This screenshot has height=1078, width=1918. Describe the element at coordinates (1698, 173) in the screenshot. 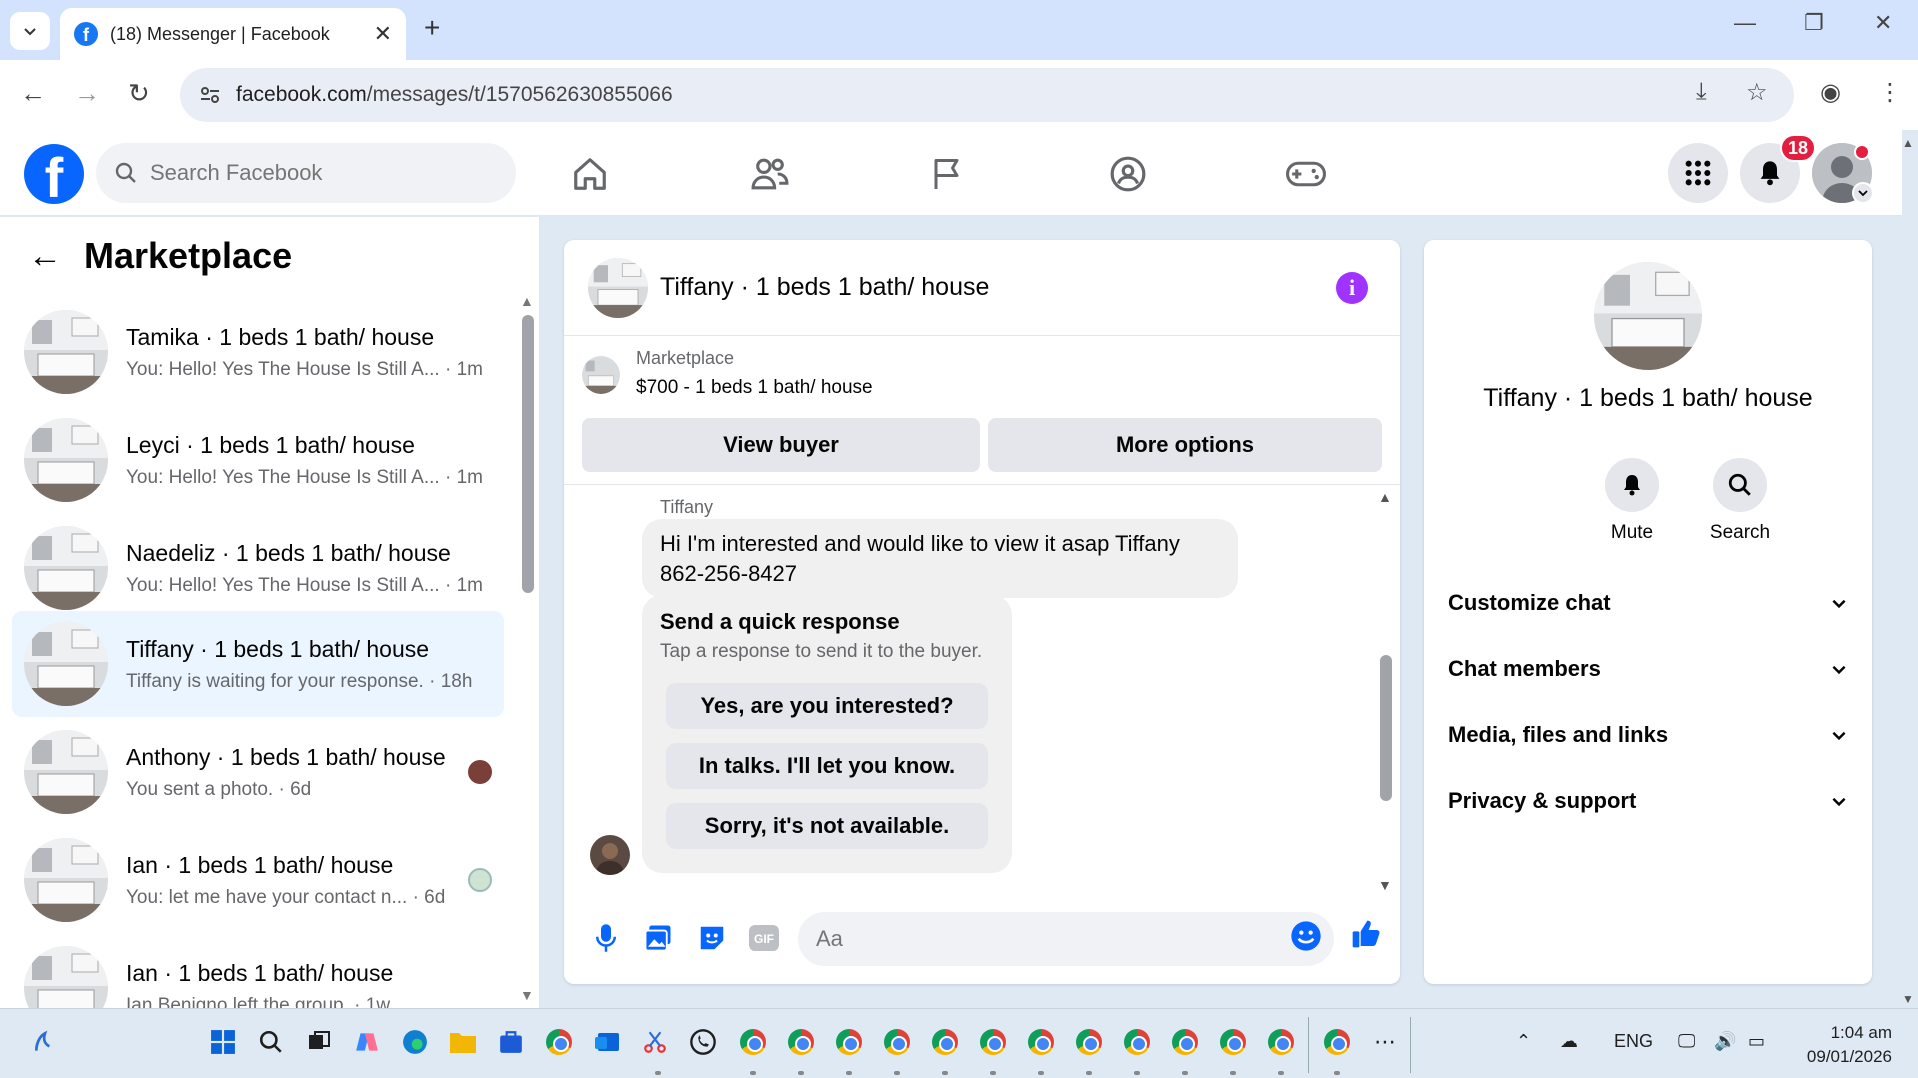

I see `menu-grid-button` at that location.